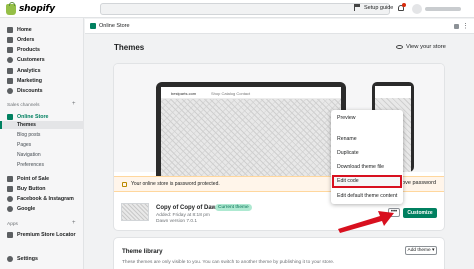 The height and width of the screenshot is (269, 474). I want to click on sidebar-item-point-of-sale: Point of Sale, so click(42, 178).